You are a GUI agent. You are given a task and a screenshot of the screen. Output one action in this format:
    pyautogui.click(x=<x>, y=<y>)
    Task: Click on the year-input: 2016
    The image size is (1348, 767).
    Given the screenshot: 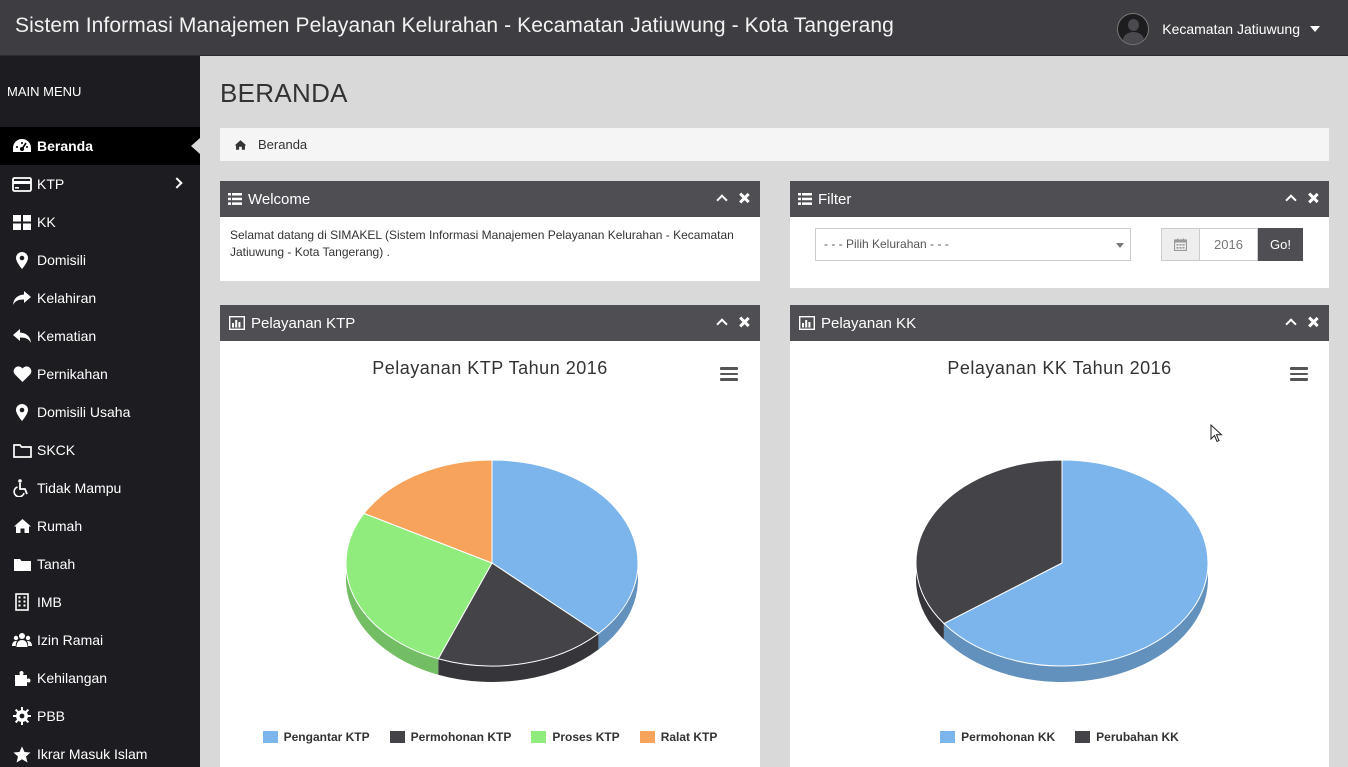 What is the action you would take?
    pyautogui.click(x=1228, y=244)
    